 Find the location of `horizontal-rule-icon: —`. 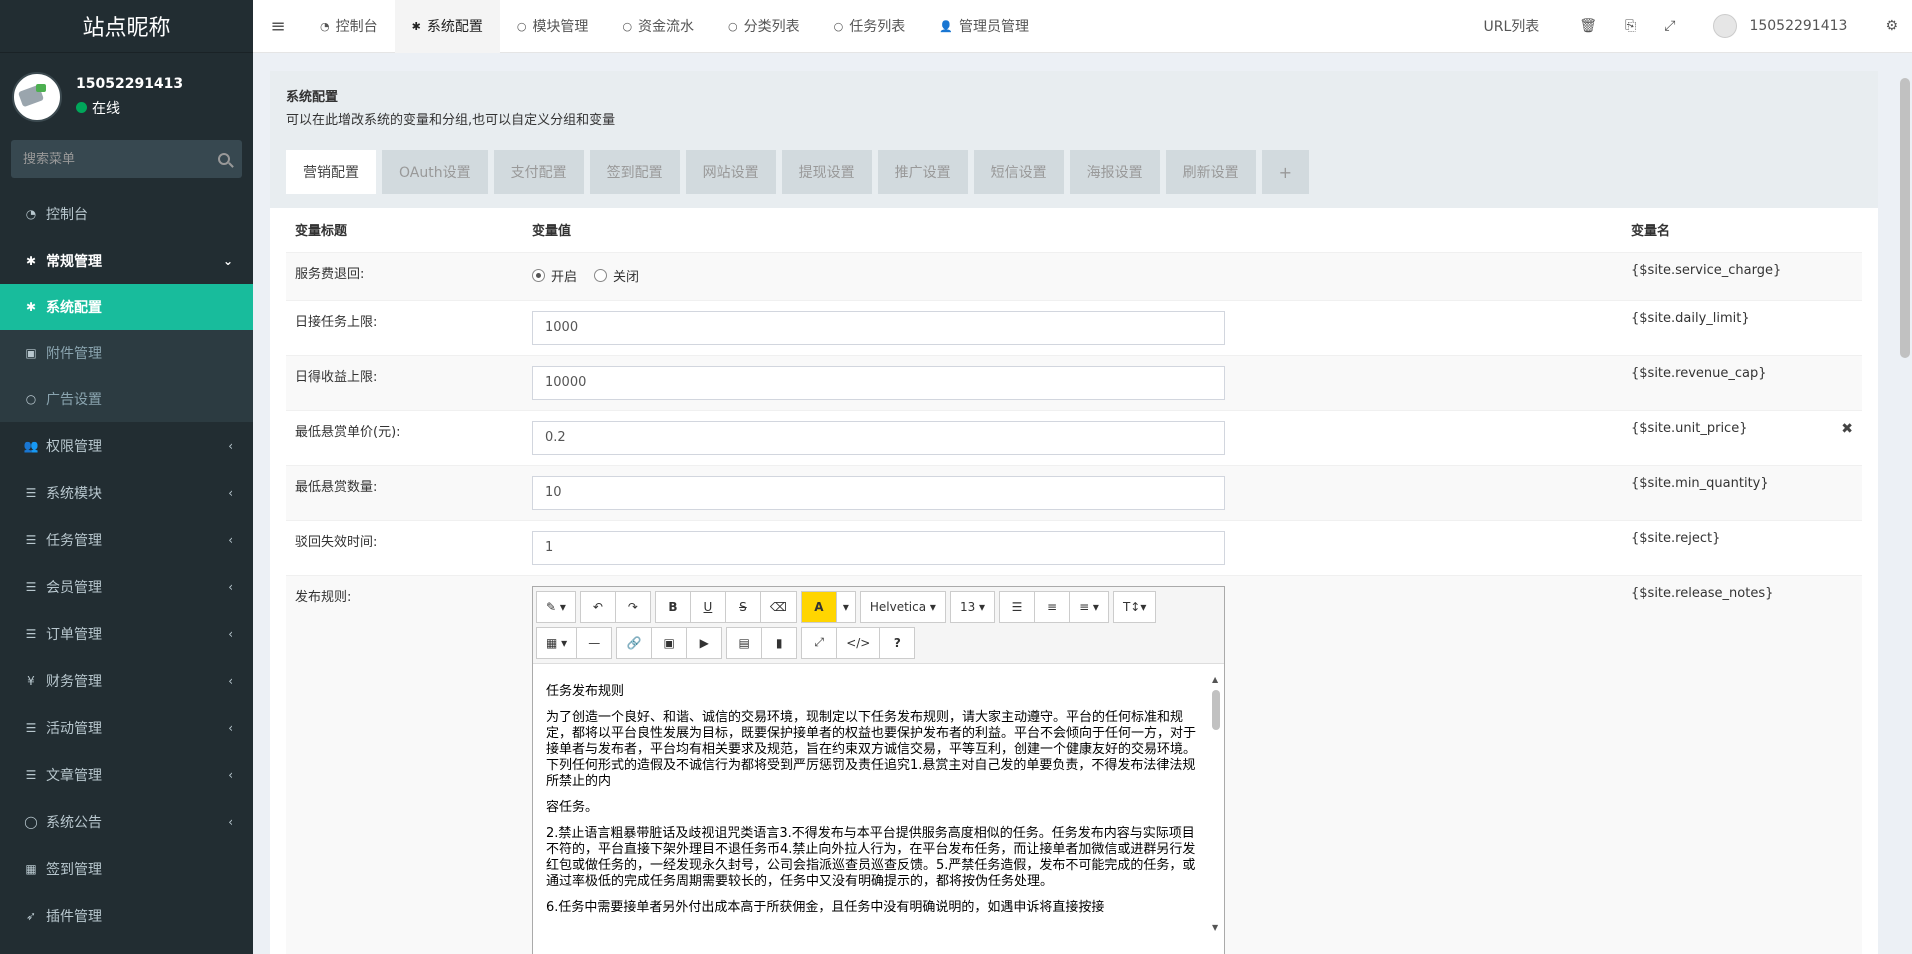

horizontal-rule-icon: — is located at coordinates (594, 642).